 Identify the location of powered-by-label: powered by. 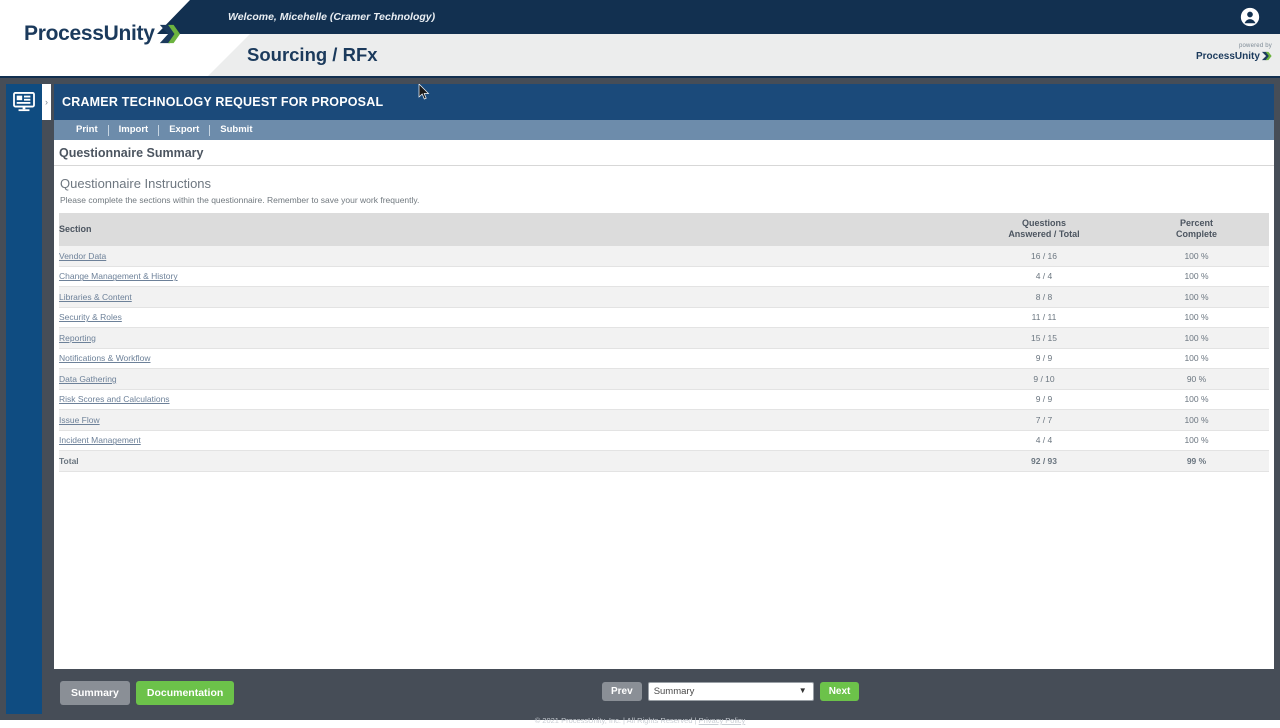
(1255, 46).